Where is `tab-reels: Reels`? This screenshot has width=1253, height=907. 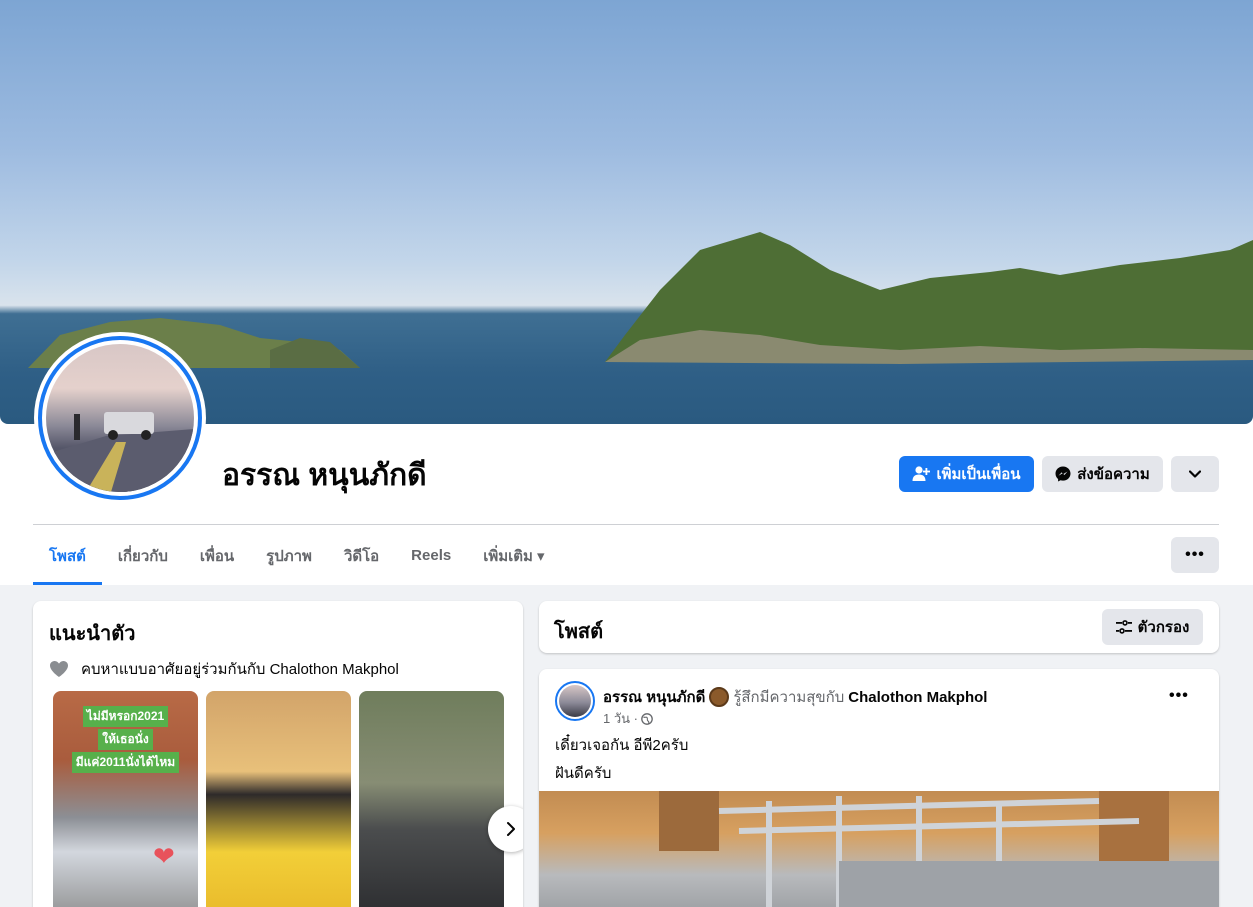 tab-reels: Reels is located at coordinates (431, 555).